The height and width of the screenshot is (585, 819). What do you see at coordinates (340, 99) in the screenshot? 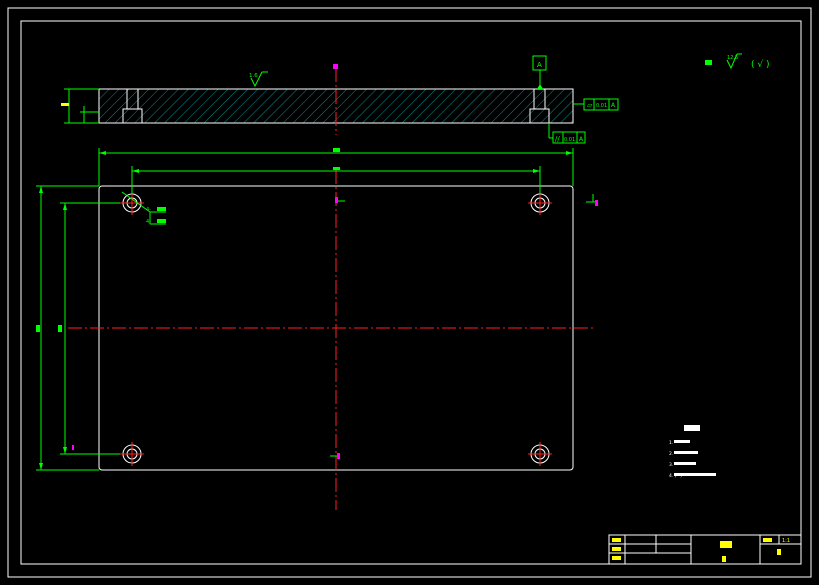
I see `section-view: 1.6 A ⏥ 0.01 A // 0.01 A` at bounding box center [340, 99].